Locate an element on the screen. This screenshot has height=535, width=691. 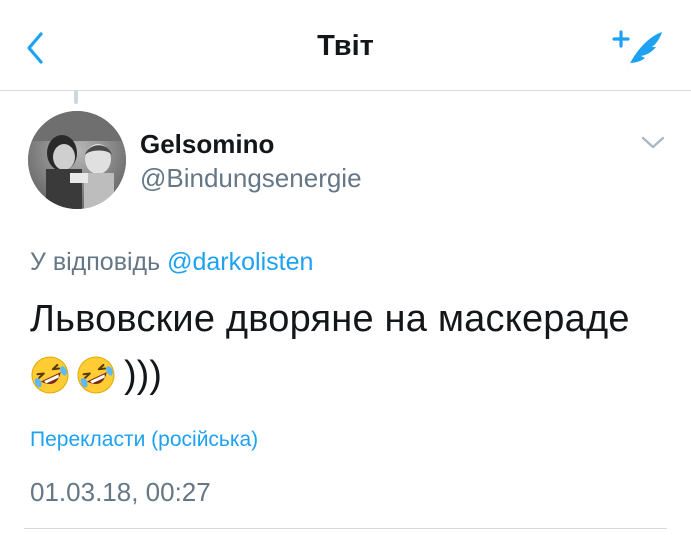
thread-connector-line is located at coordinates (76, 97).